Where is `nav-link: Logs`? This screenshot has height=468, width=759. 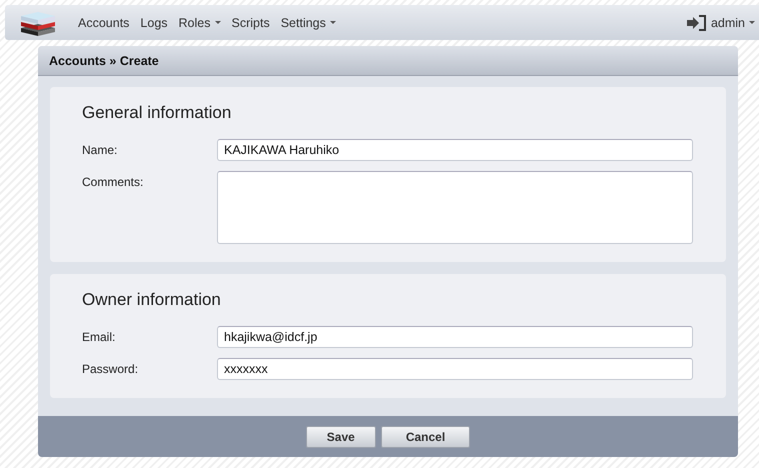 nav-link: Logs is located at coordinates (154, 23).